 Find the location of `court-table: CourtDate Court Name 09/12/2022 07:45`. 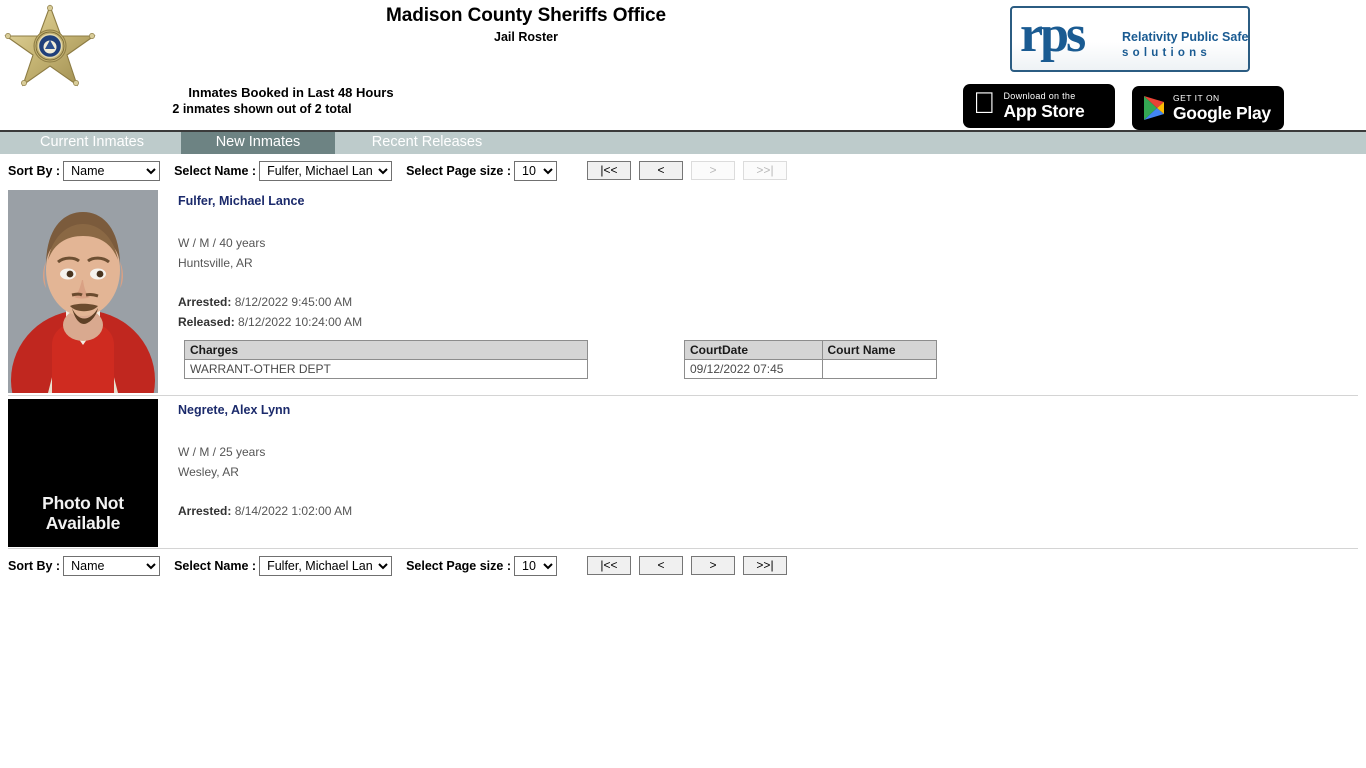

court-table: CourtDate Court Name 09/12/2022 07:45 is located at coordinates (811, 359).